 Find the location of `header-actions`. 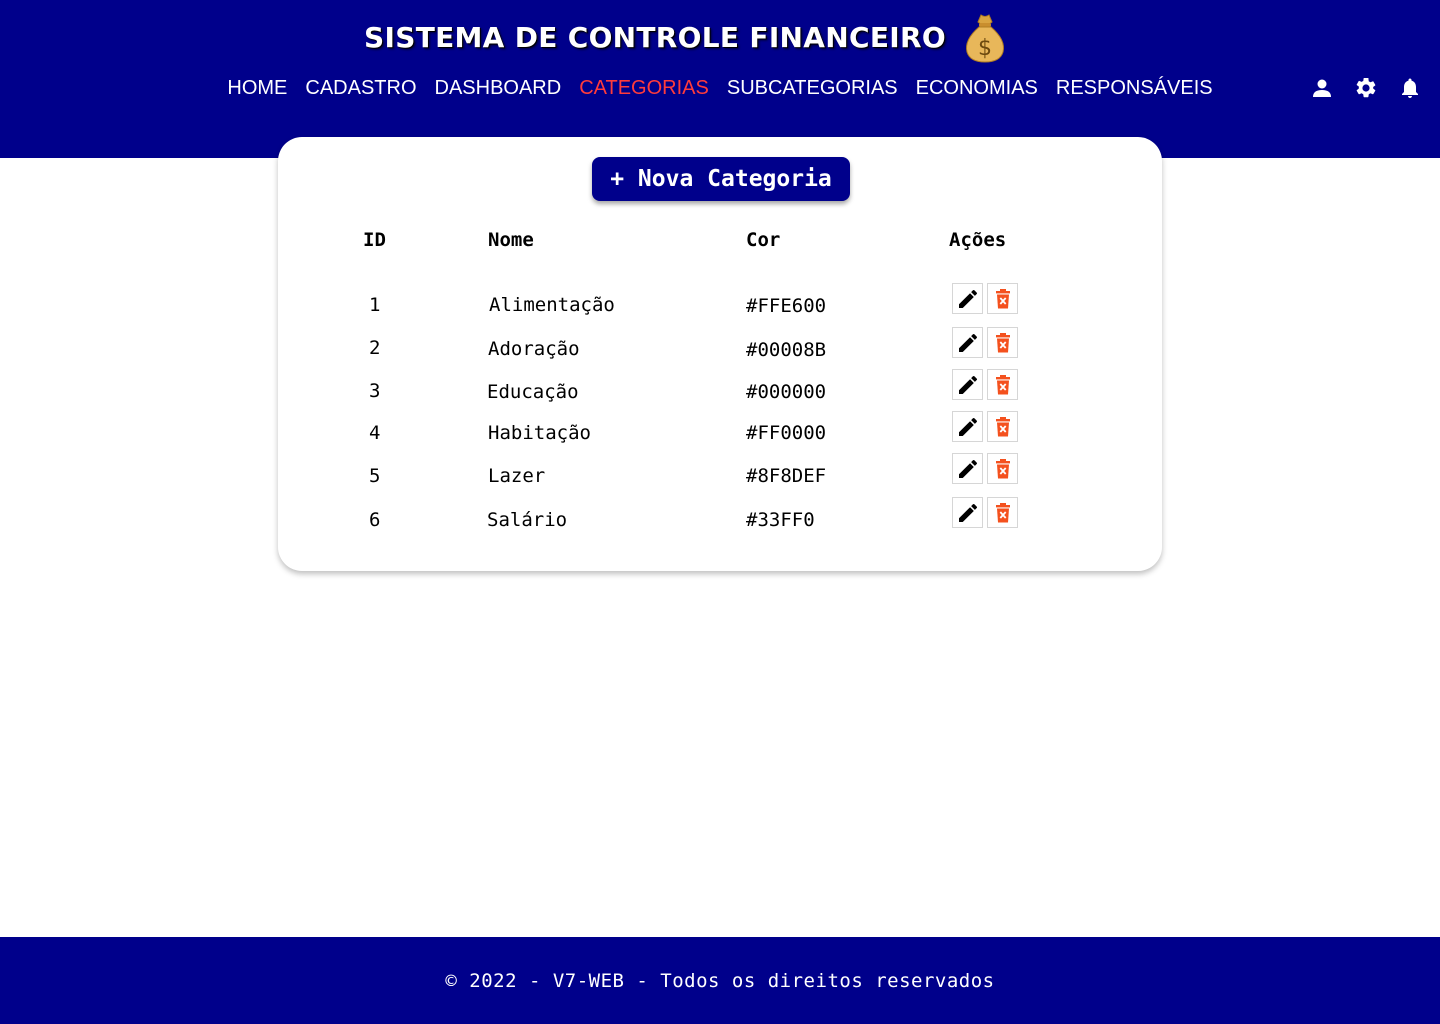

header-actions is located at coordinates (1366, 88).